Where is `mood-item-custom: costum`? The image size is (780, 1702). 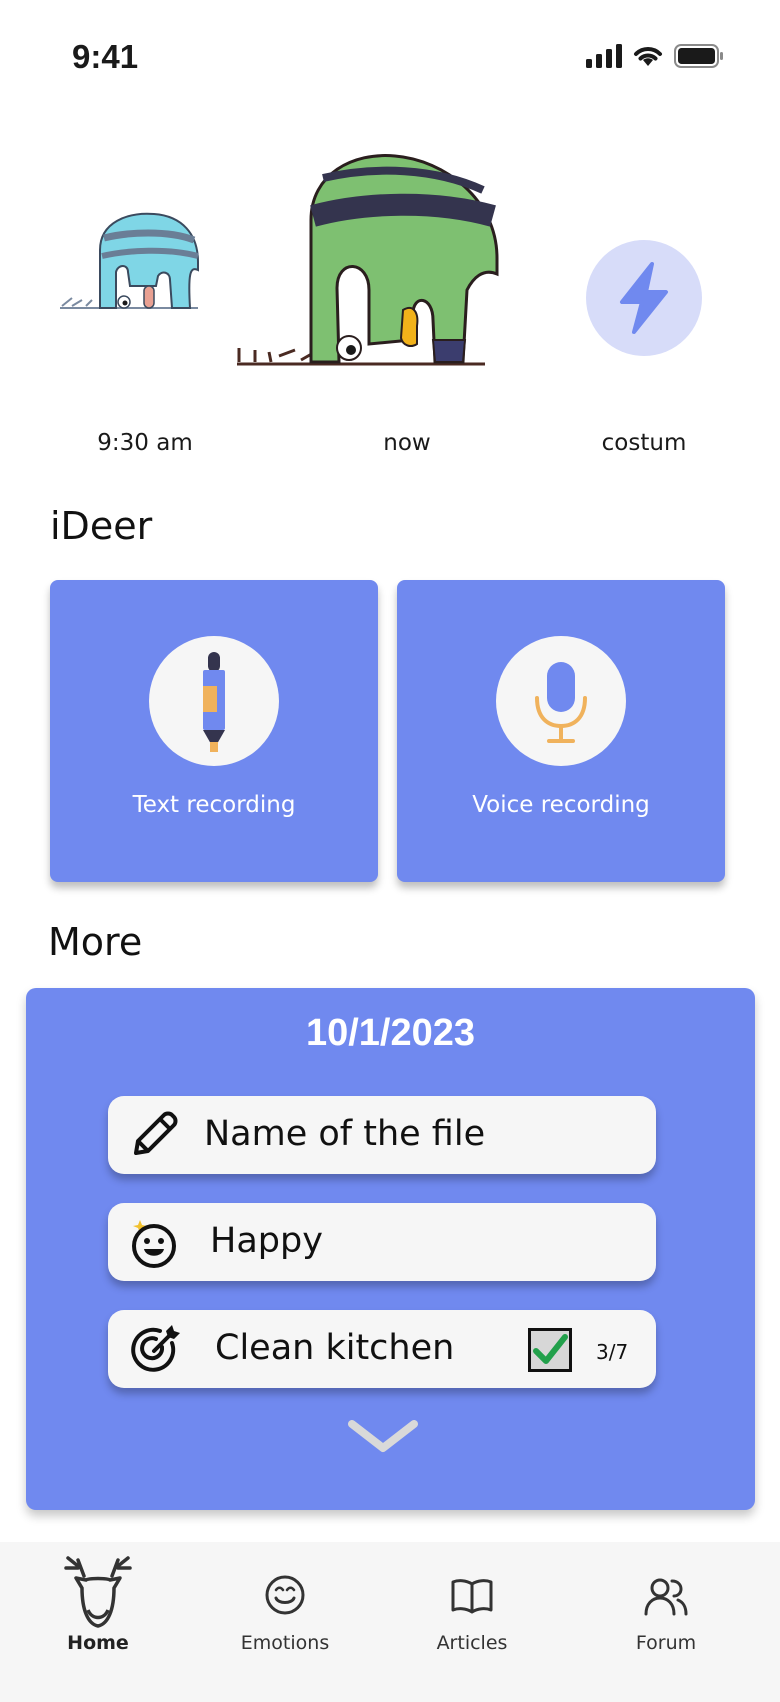 mood-item-custom: costum is located at coordinates (660, 305).